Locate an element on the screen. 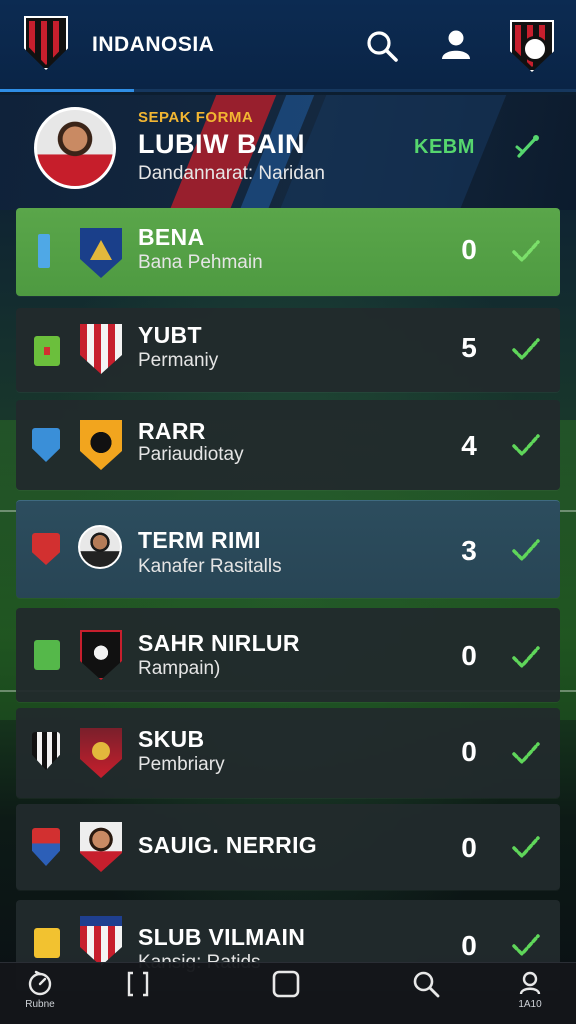 The height and width of the screenshot is (1024, 576). nav-item-search is located at coordinates (426, 994).